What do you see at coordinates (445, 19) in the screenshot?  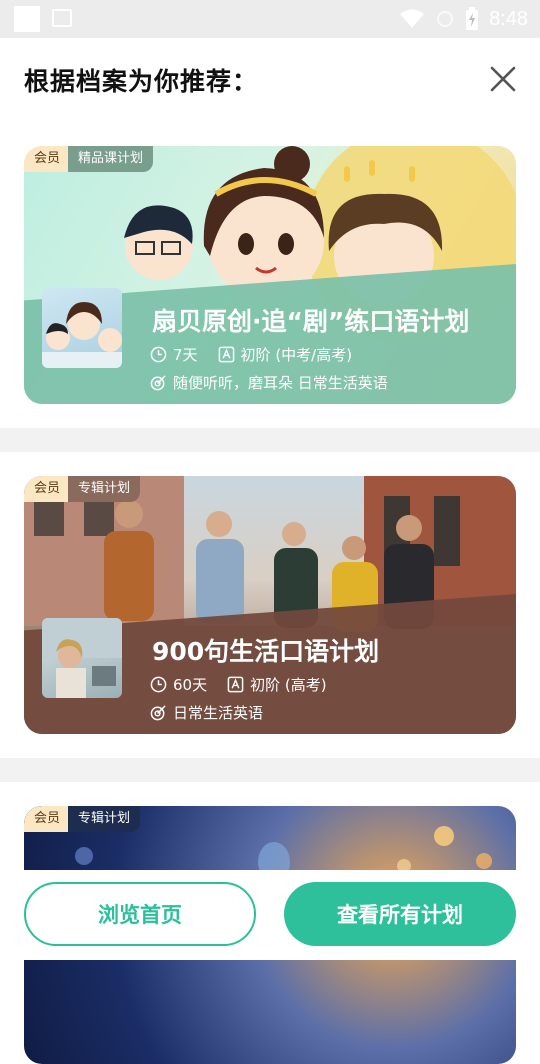 I see `signal-off-icon` at bounding box center [445, 19].